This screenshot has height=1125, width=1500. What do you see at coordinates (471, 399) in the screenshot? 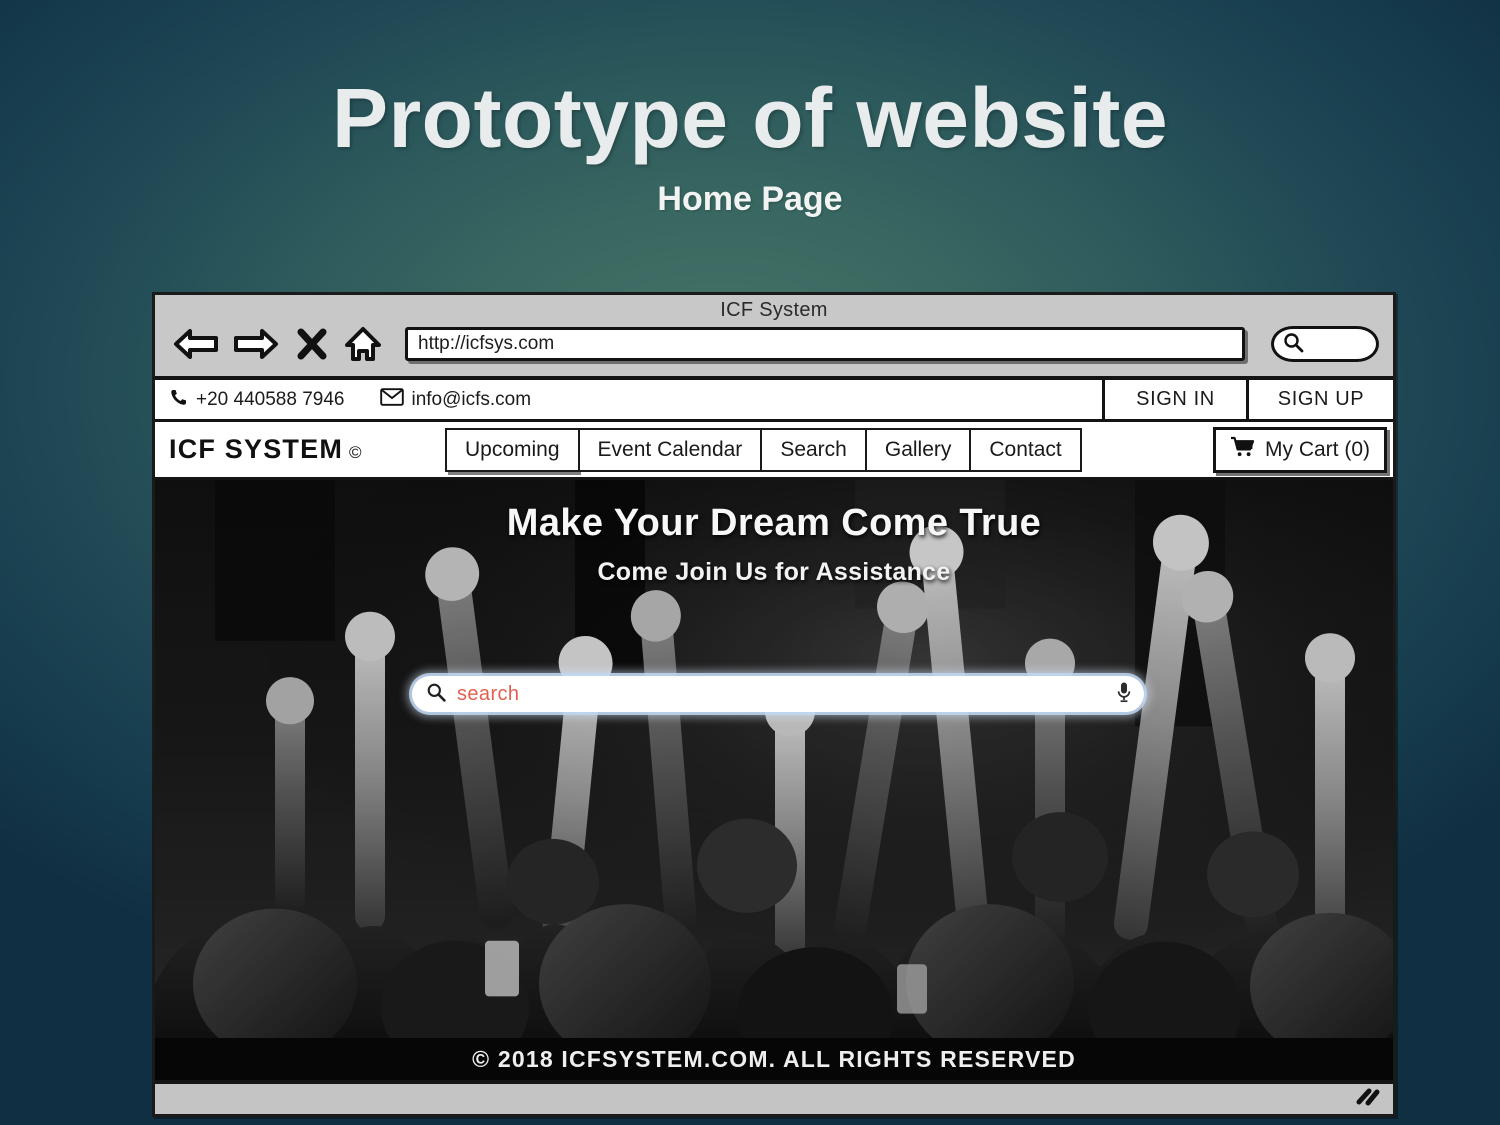
I see `email-address: info@icfs.com` at bounding box center [471, 399].